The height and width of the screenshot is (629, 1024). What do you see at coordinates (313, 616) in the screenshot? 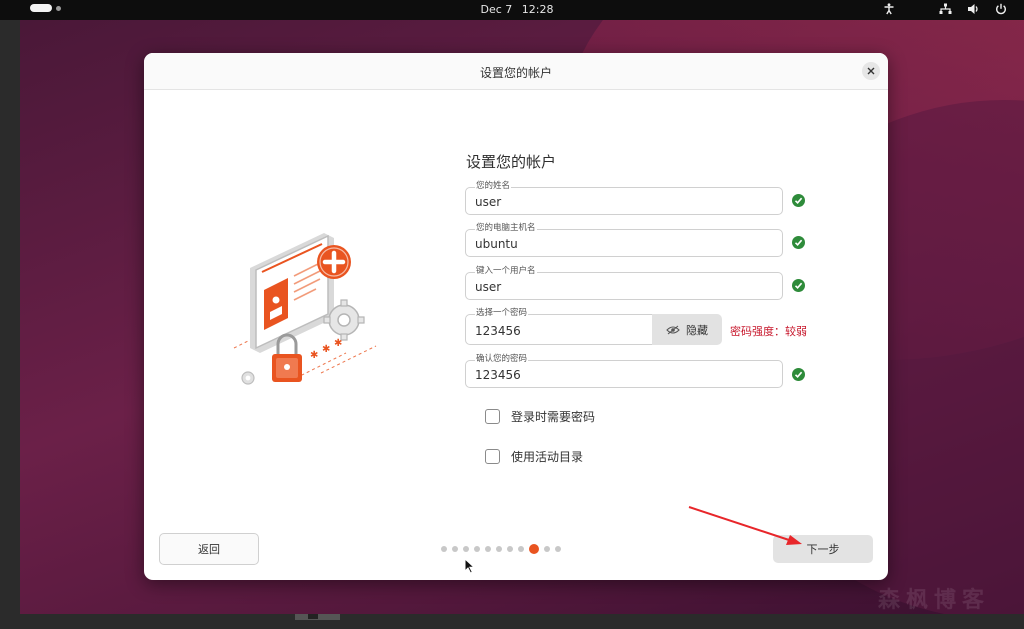
I see `bottom-bar-tab-notch` at bounding box center [313, 616].